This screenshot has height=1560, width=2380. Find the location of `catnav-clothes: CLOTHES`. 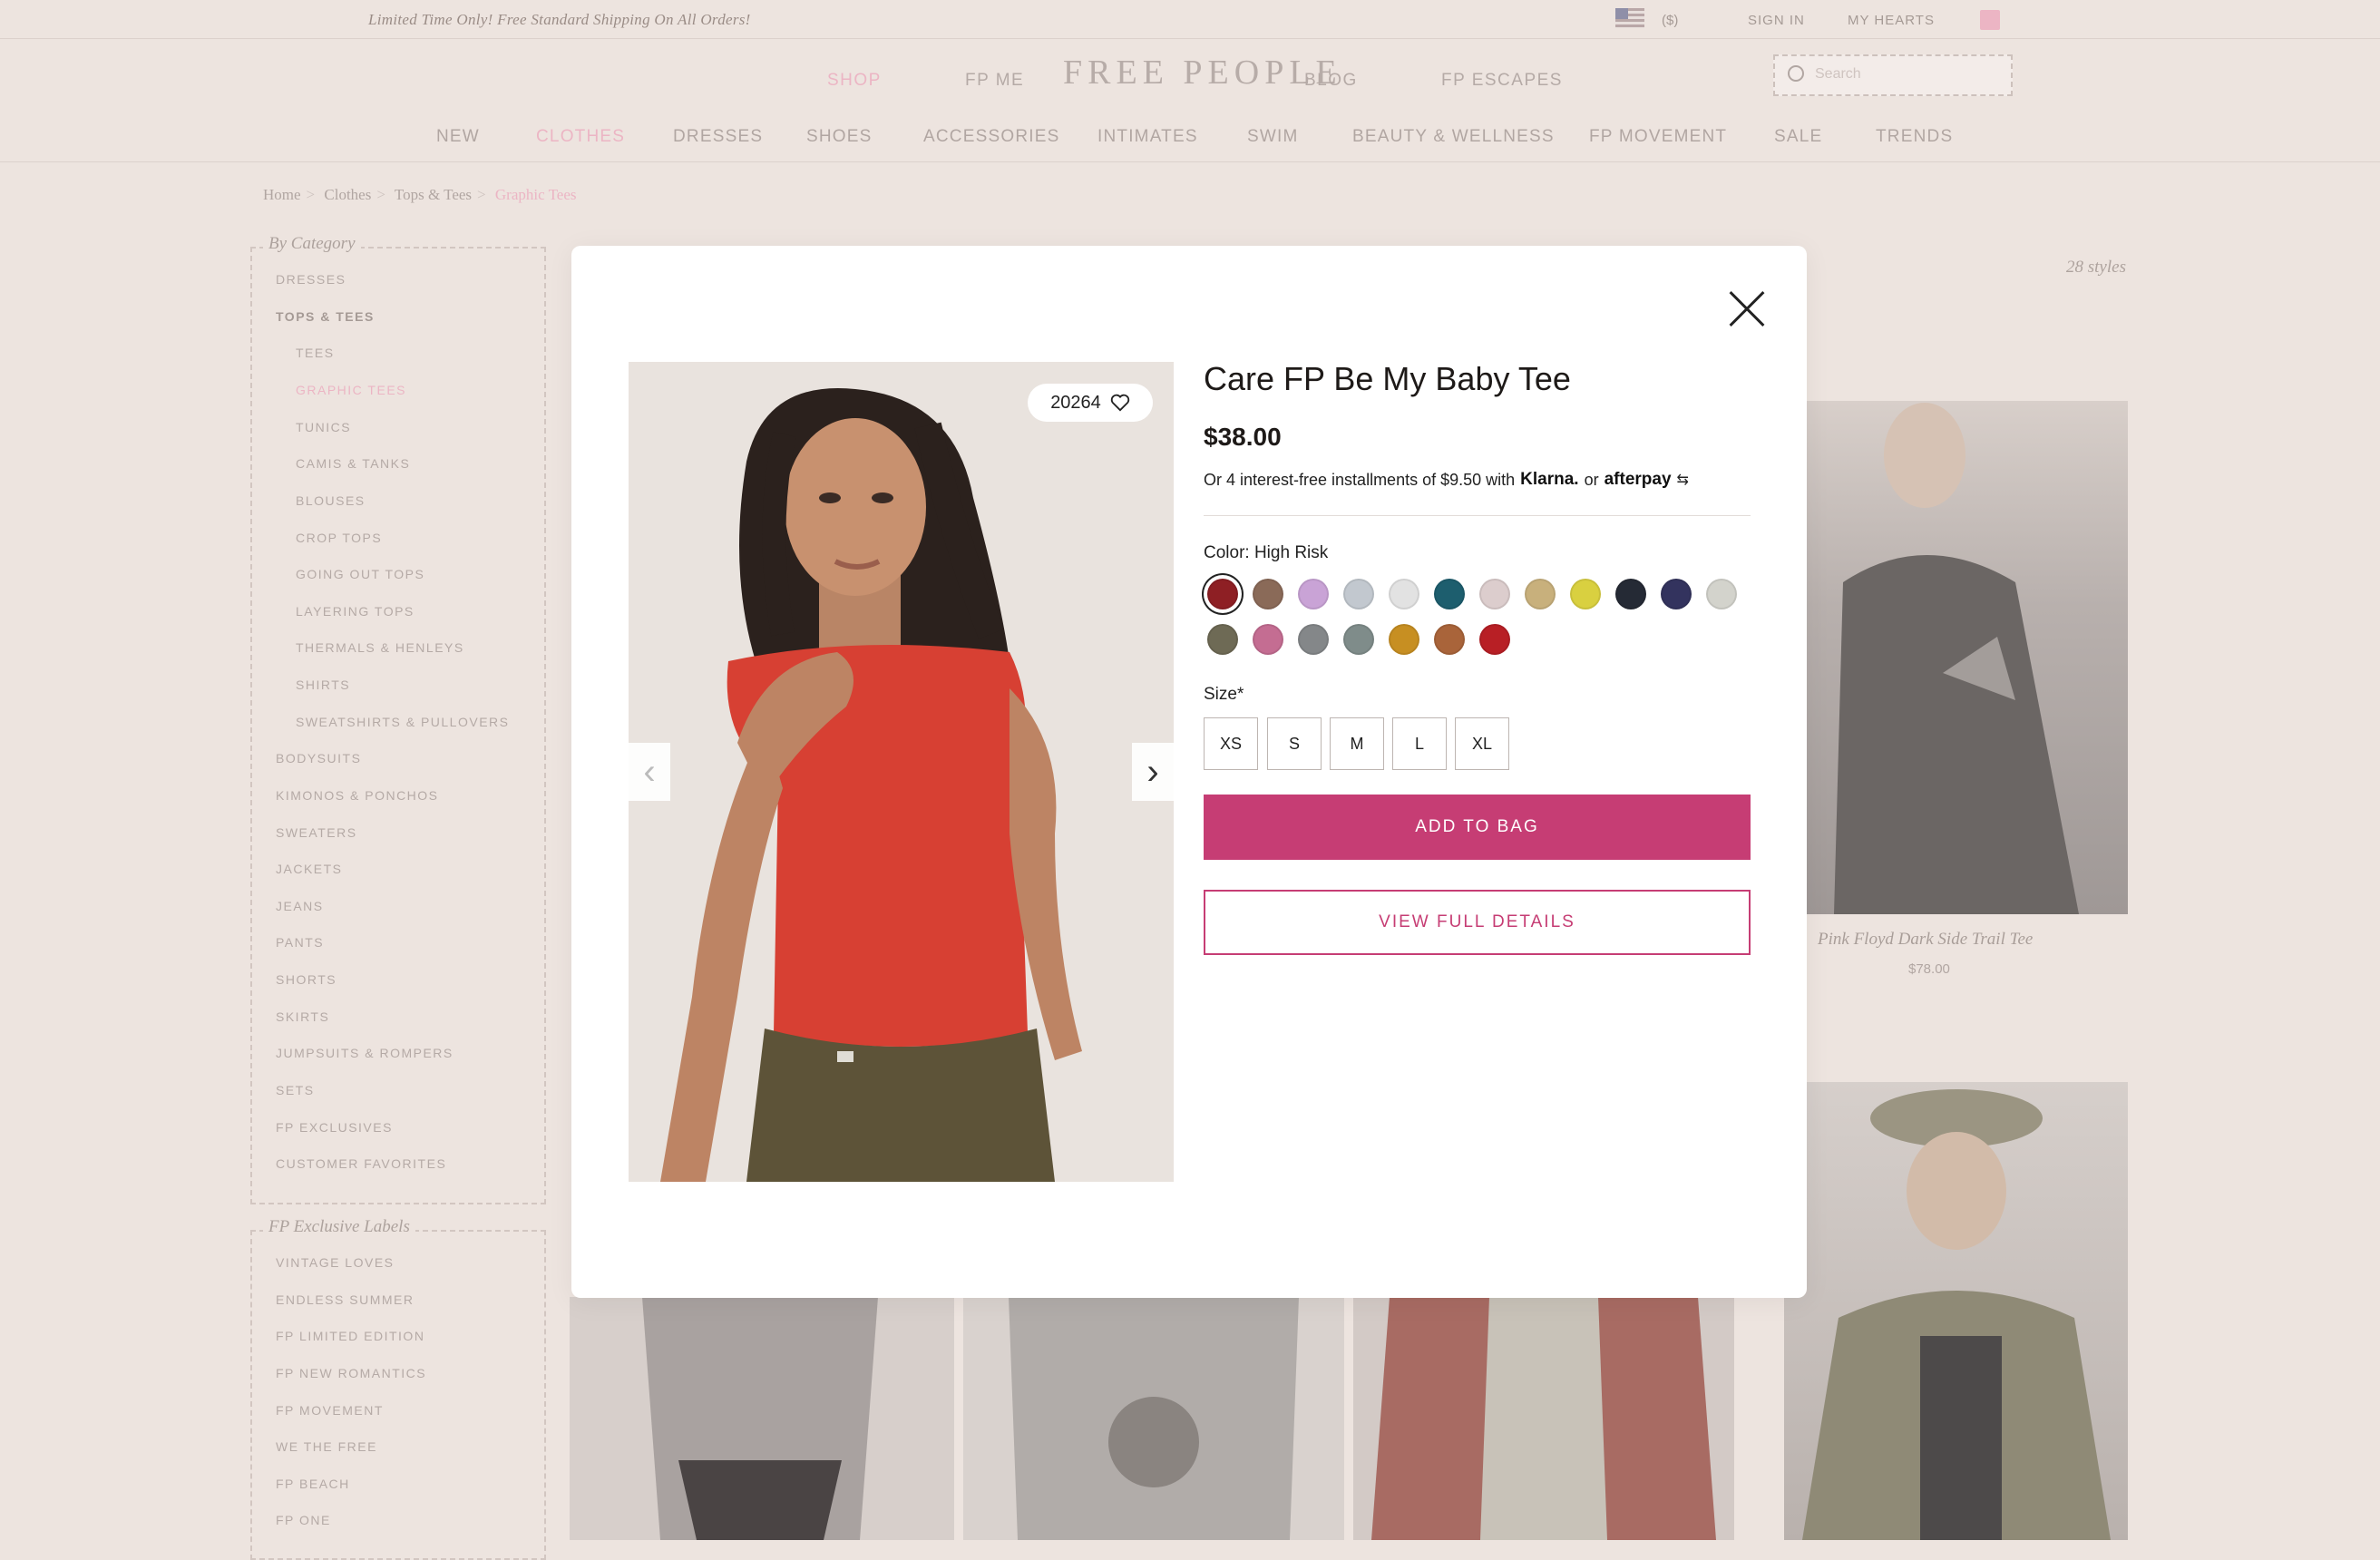

catnav-clothes: CLOTHES is located at coordinates (581, 137).